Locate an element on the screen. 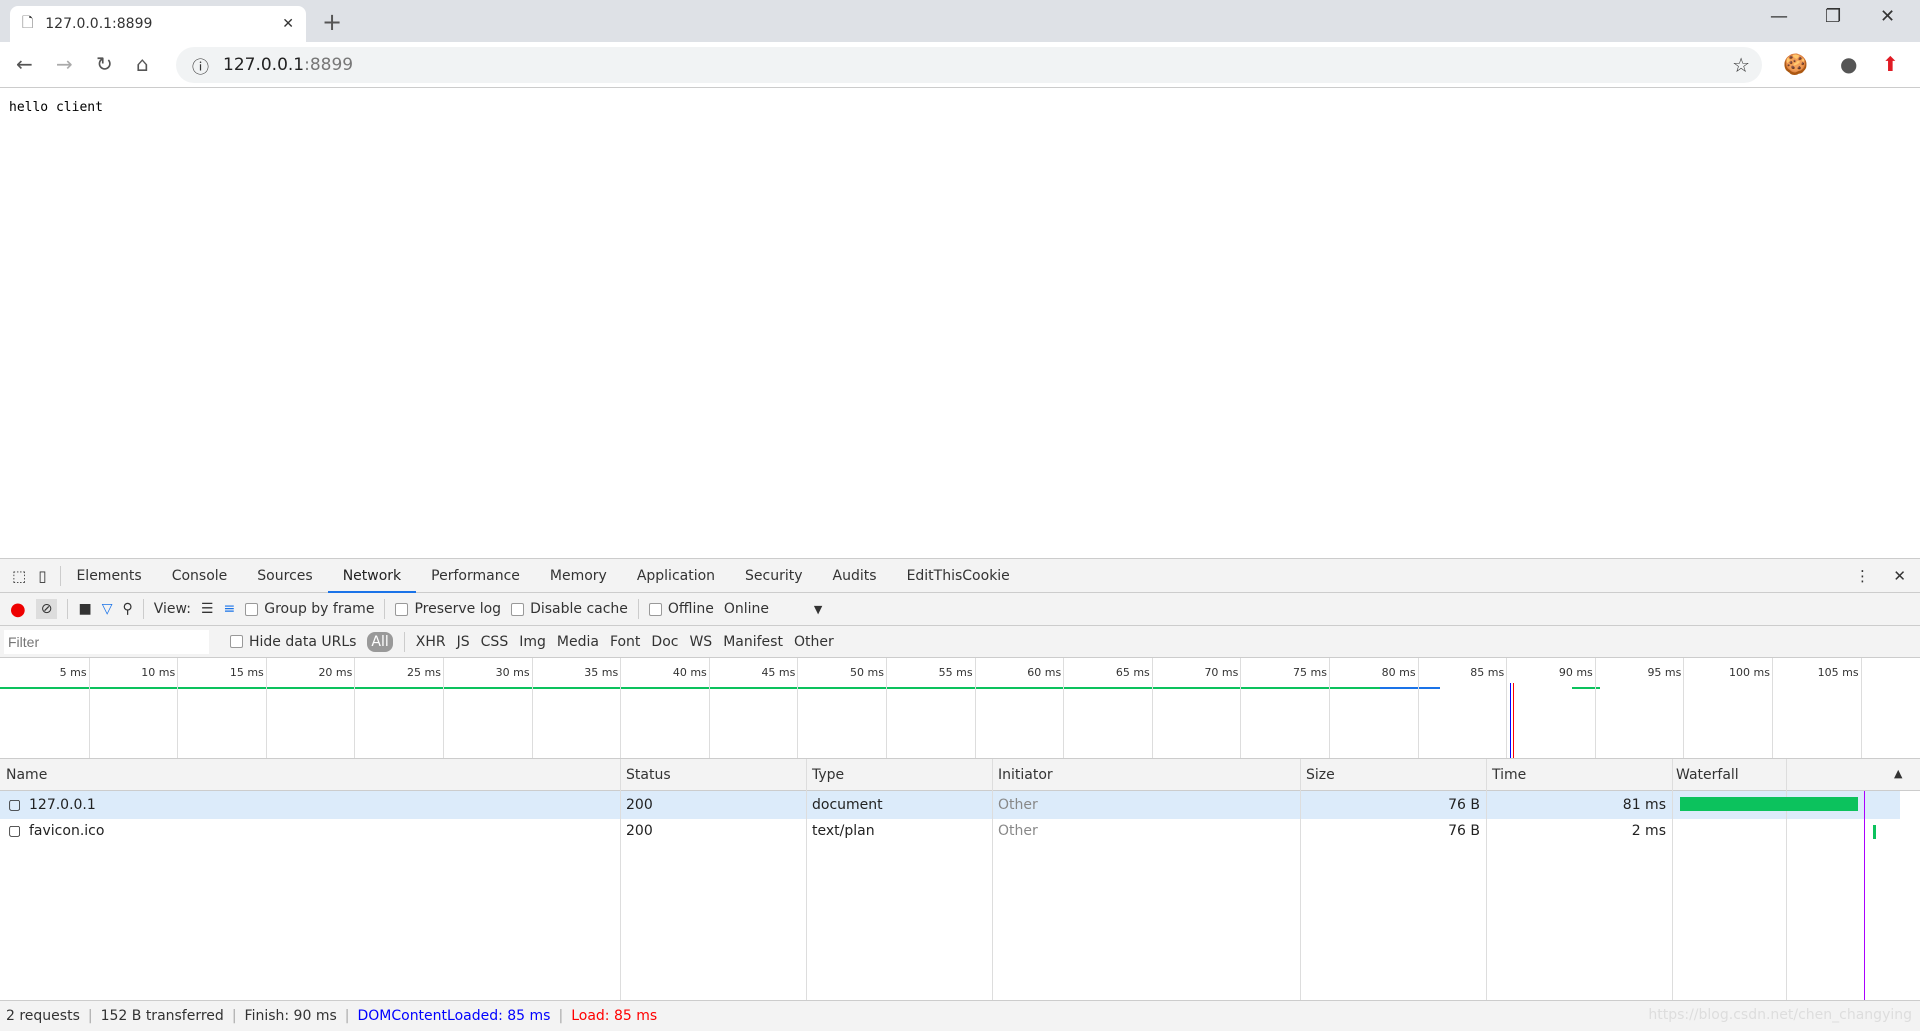  address-bar: ⓘ 127.0.0.1:8899 ☆ is located at coordinates (969, 65).